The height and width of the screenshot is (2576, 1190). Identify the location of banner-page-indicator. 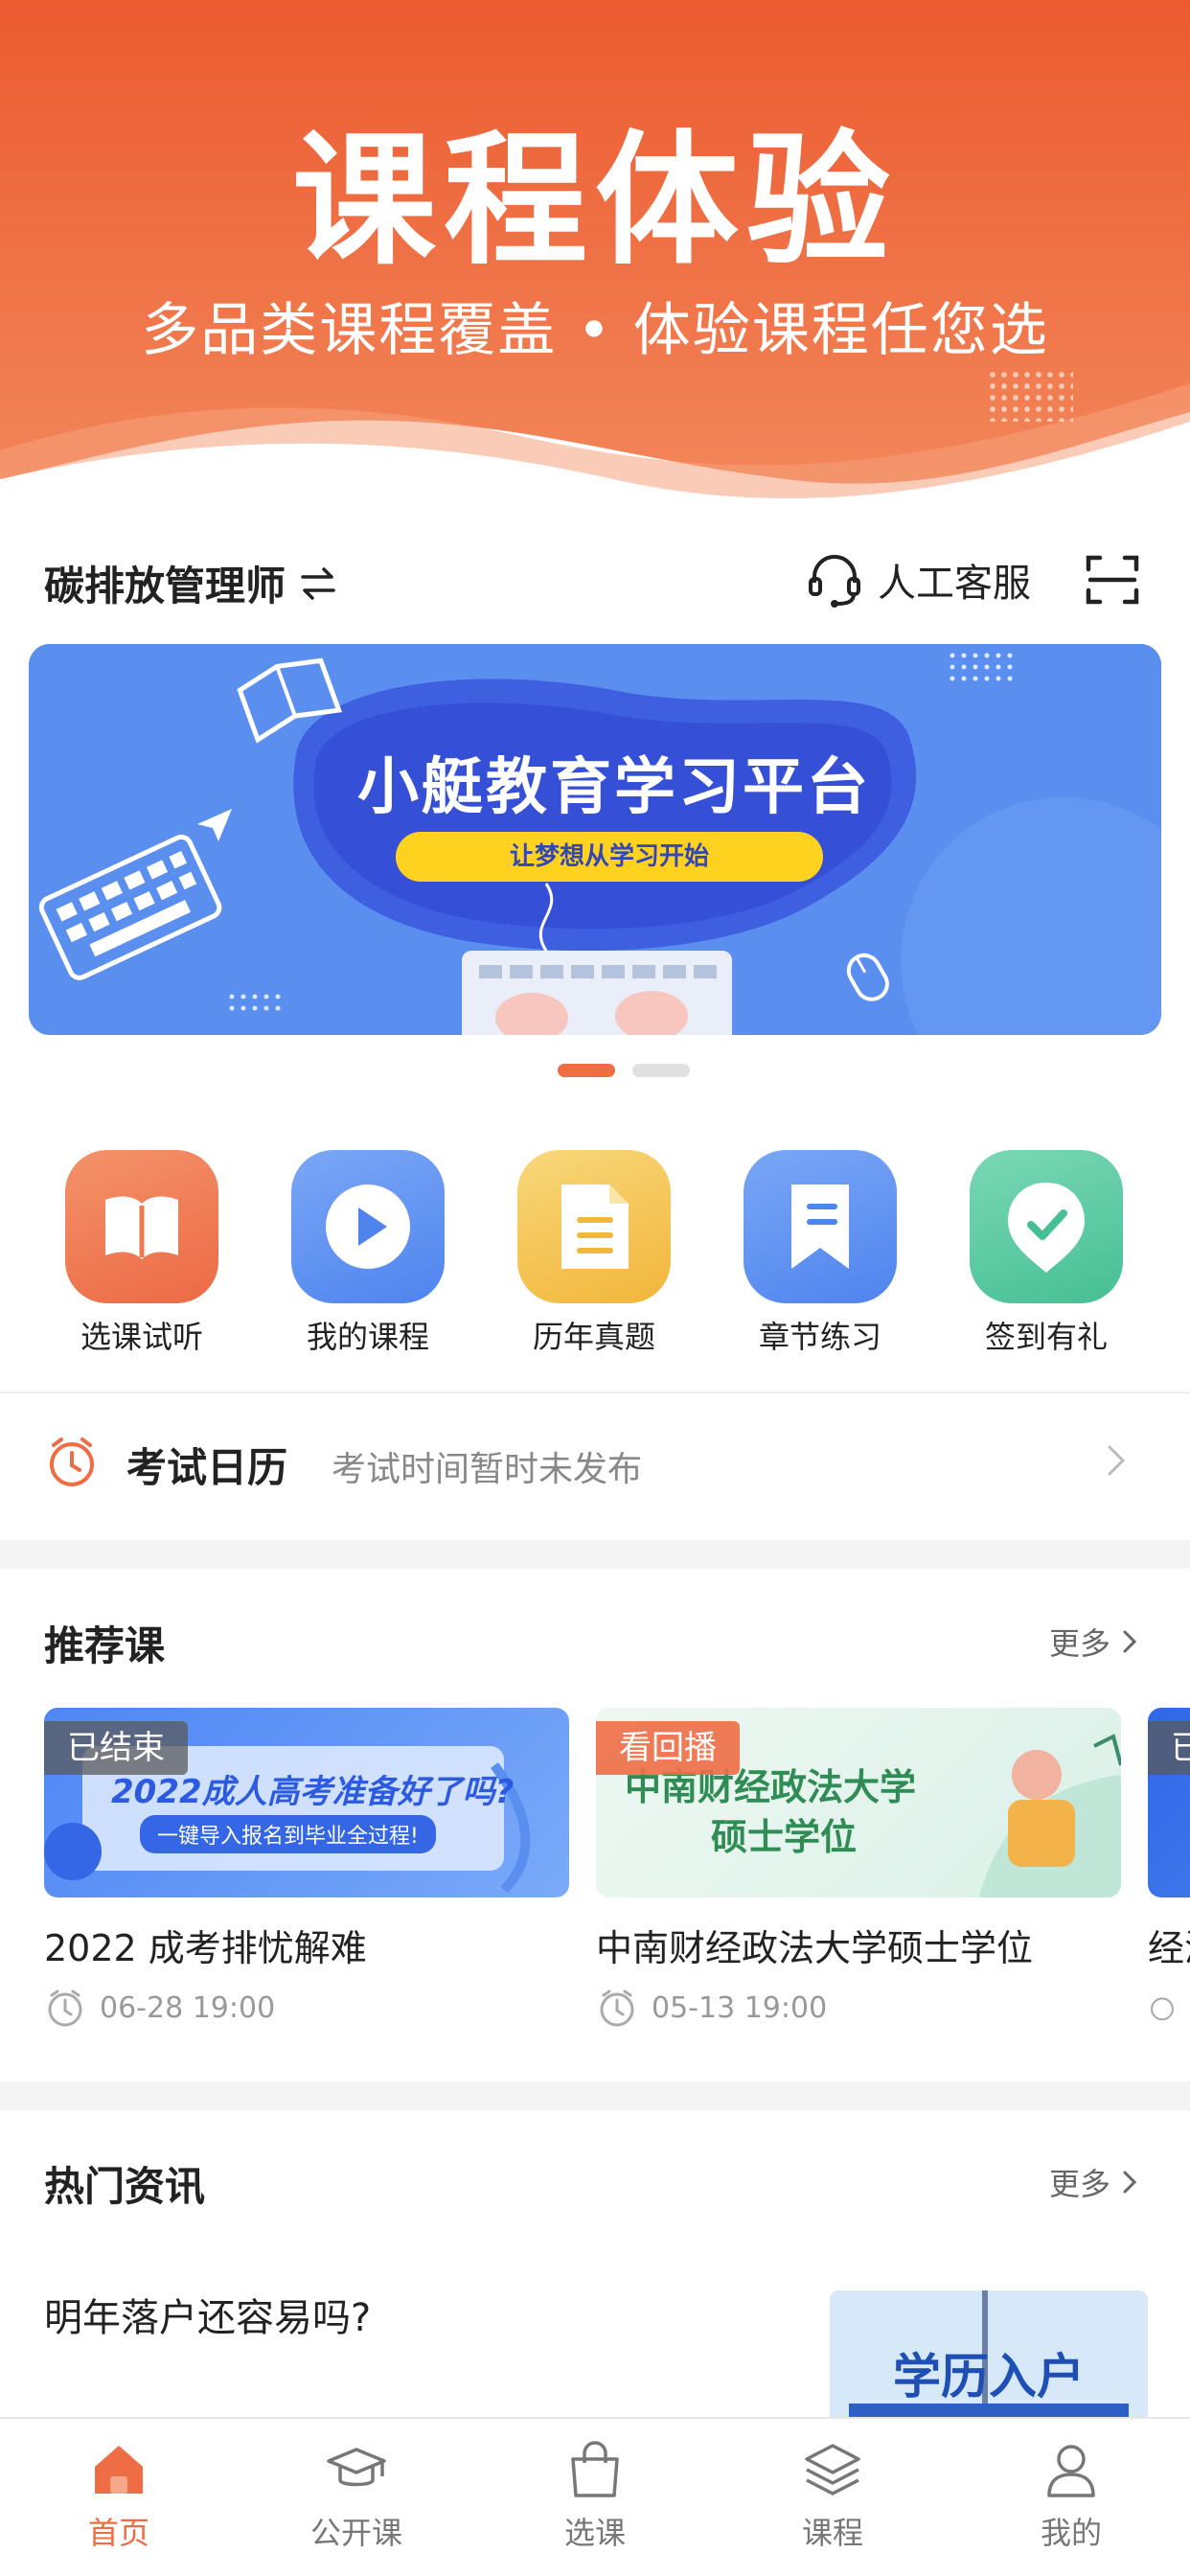
(661, 1070).